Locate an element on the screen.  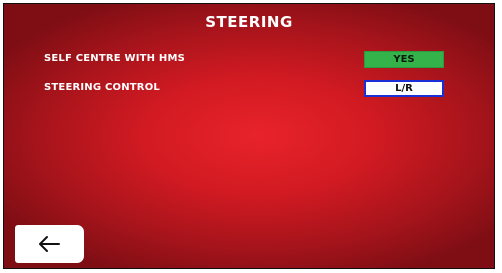
self-centre-toggle-button: YES is located at coordinates (404, 59).